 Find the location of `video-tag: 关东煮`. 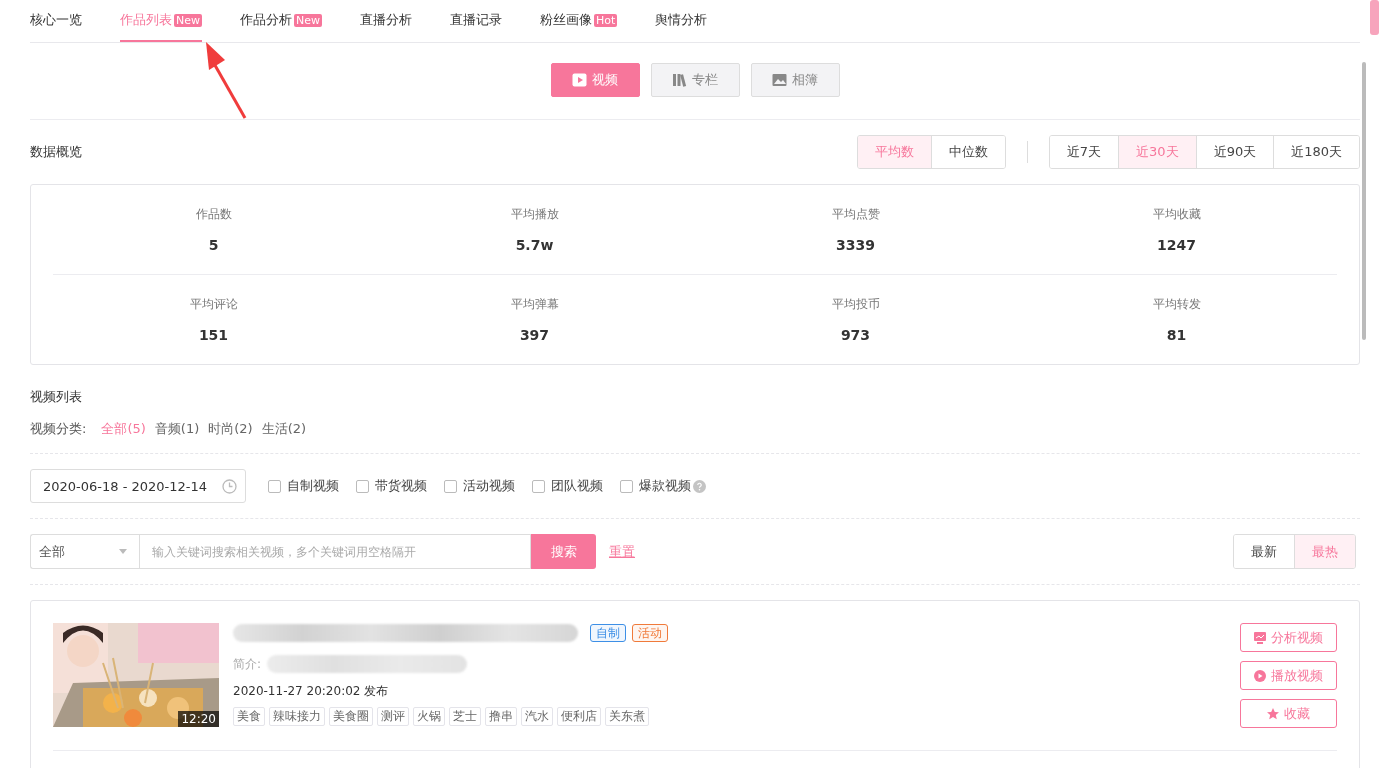

video-tag: 关东煮 is located at coordinates (627, 716).